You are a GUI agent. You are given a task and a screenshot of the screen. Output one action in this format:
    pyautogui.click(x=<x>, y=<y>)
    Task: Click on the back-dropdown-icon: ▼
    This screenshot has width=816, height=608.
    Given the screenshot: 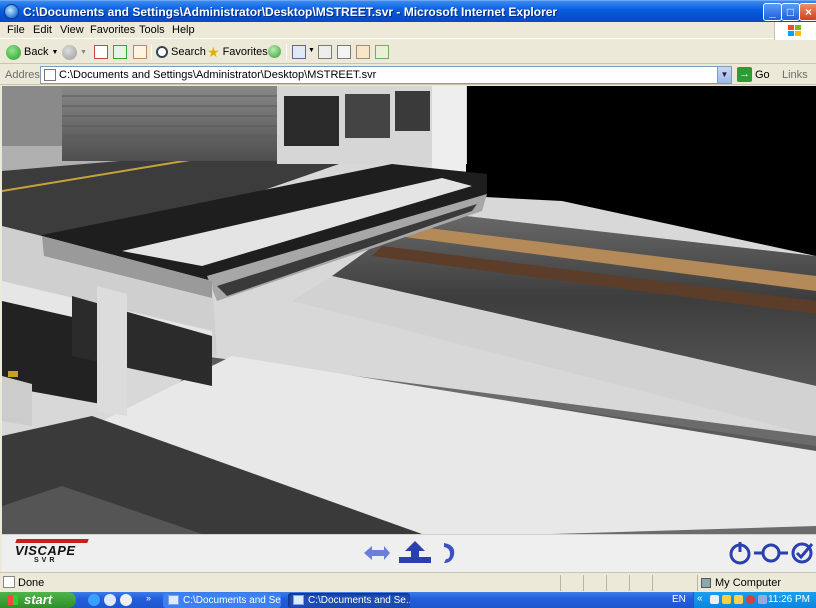 What is the action you would take?
    pyautogui.click(x=54, y=52)
    